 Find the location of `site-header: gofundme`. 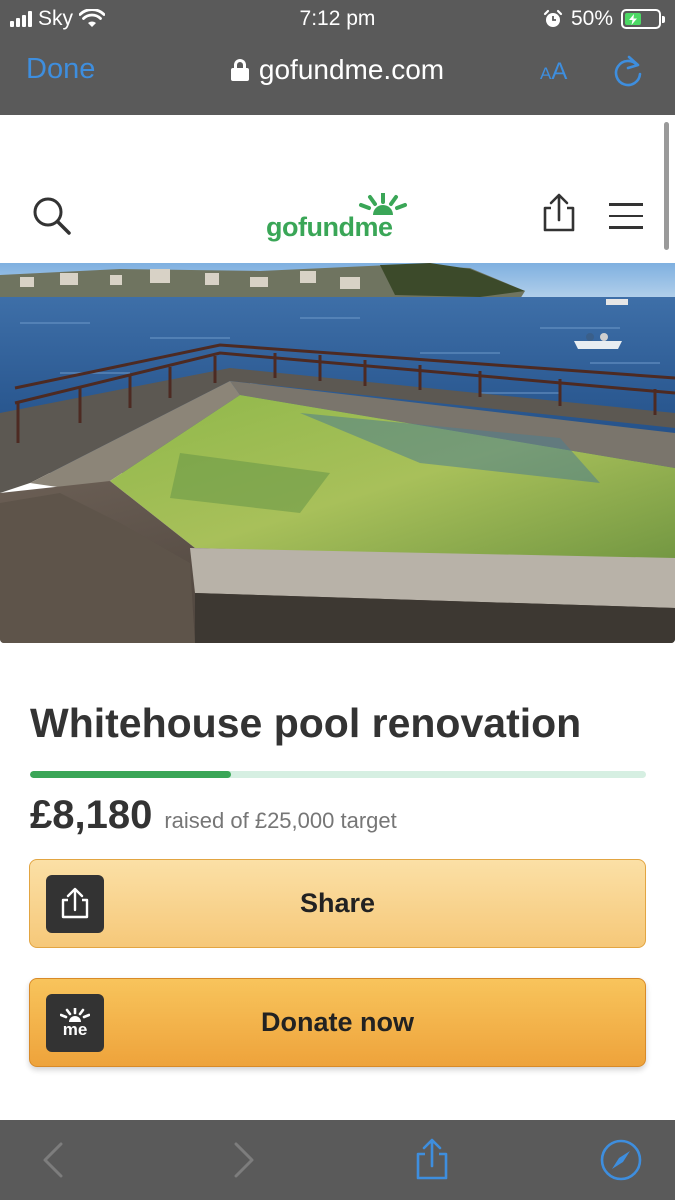

site-header: gofundme is located at coordinates (337, 189).